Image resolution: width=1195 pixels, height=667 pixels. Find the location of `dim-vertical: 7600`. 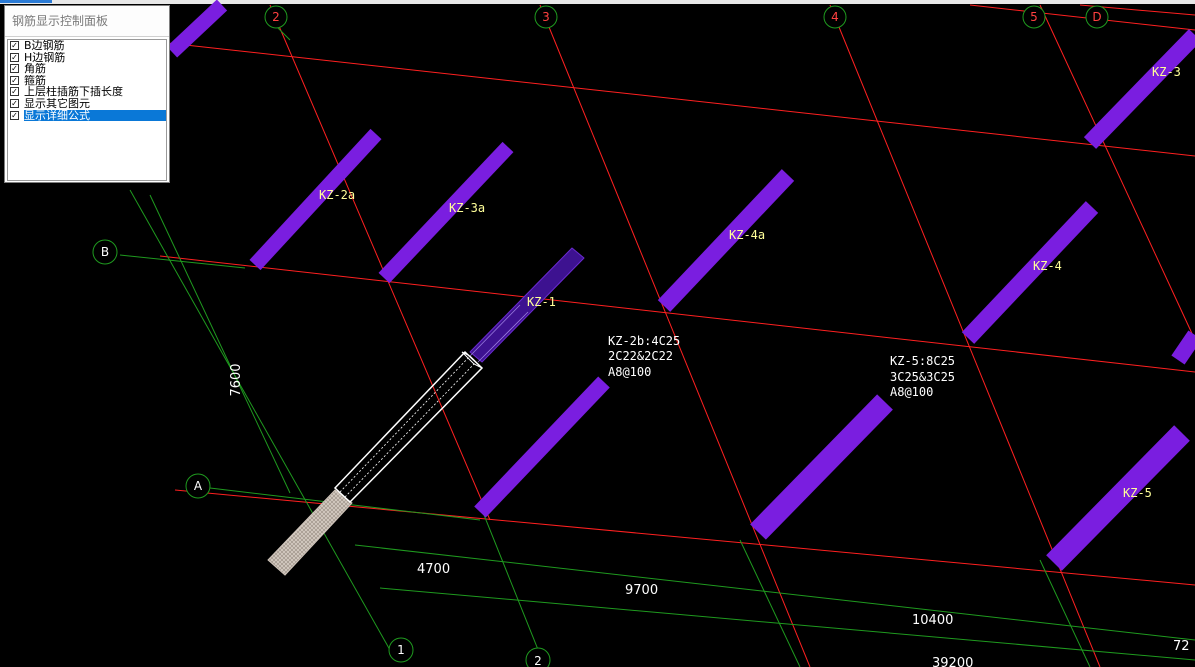

dim-vertical: 7600 is located at coordinates (236, 379).